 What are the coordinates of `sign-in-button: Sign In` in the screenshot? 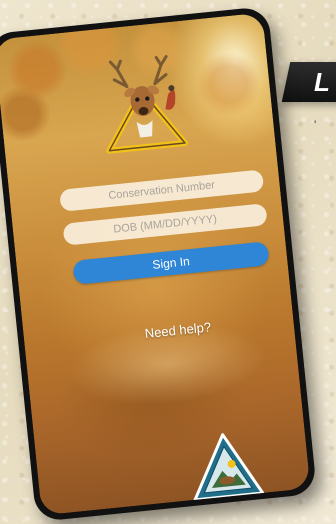 It's located at (171, 263).